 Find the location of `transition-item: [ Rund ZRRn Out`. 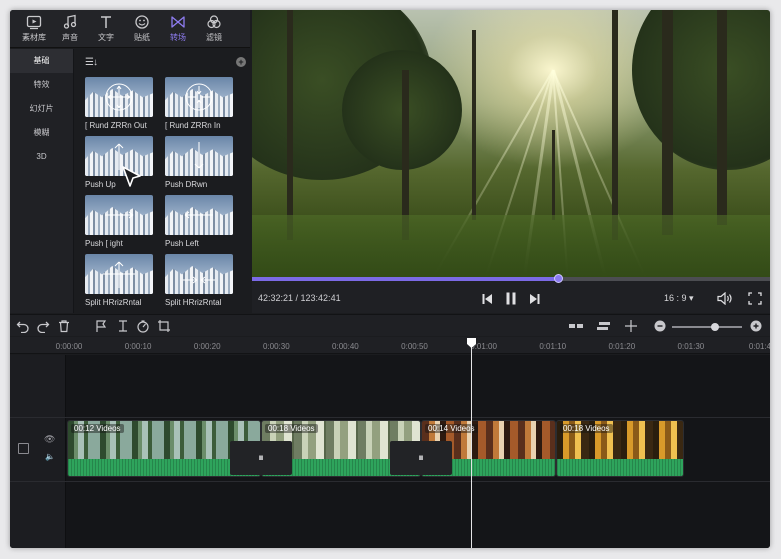

transition-item: [ Rund ZRRn Out is located at coordinates (119, 104).